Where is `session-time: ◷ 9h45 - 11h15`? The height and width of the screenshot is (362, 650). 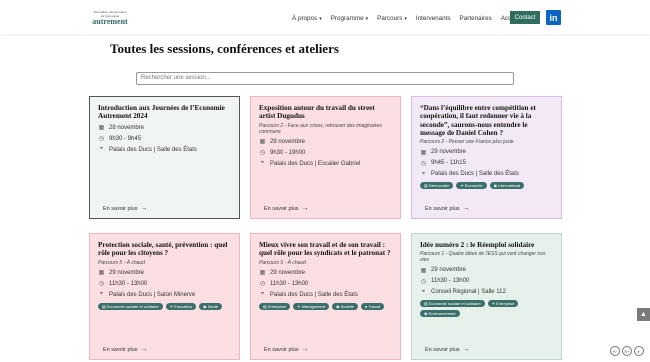
session-time: ◷ 9h45 - 11h15 is located at coordinates (443, 163).